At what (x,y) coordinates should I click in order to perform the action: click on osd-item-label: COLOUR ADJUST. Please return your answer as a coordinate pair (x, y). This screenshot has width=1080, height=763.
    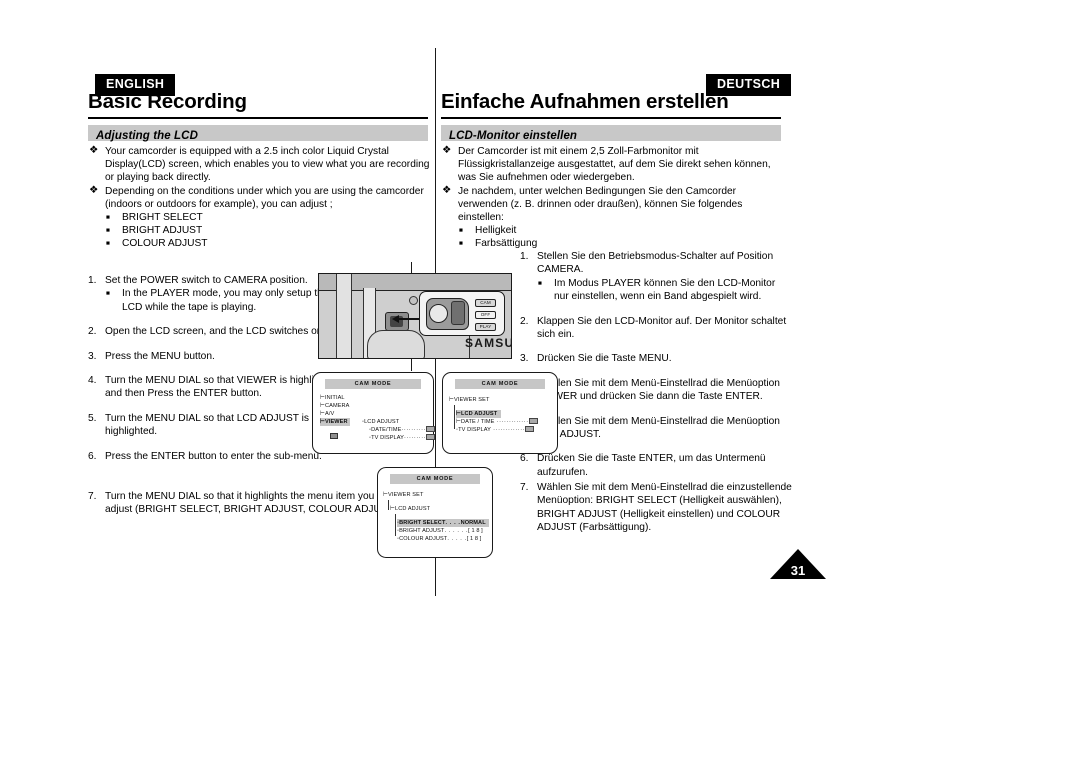
    Looking at the image, I should click on (423, 539).